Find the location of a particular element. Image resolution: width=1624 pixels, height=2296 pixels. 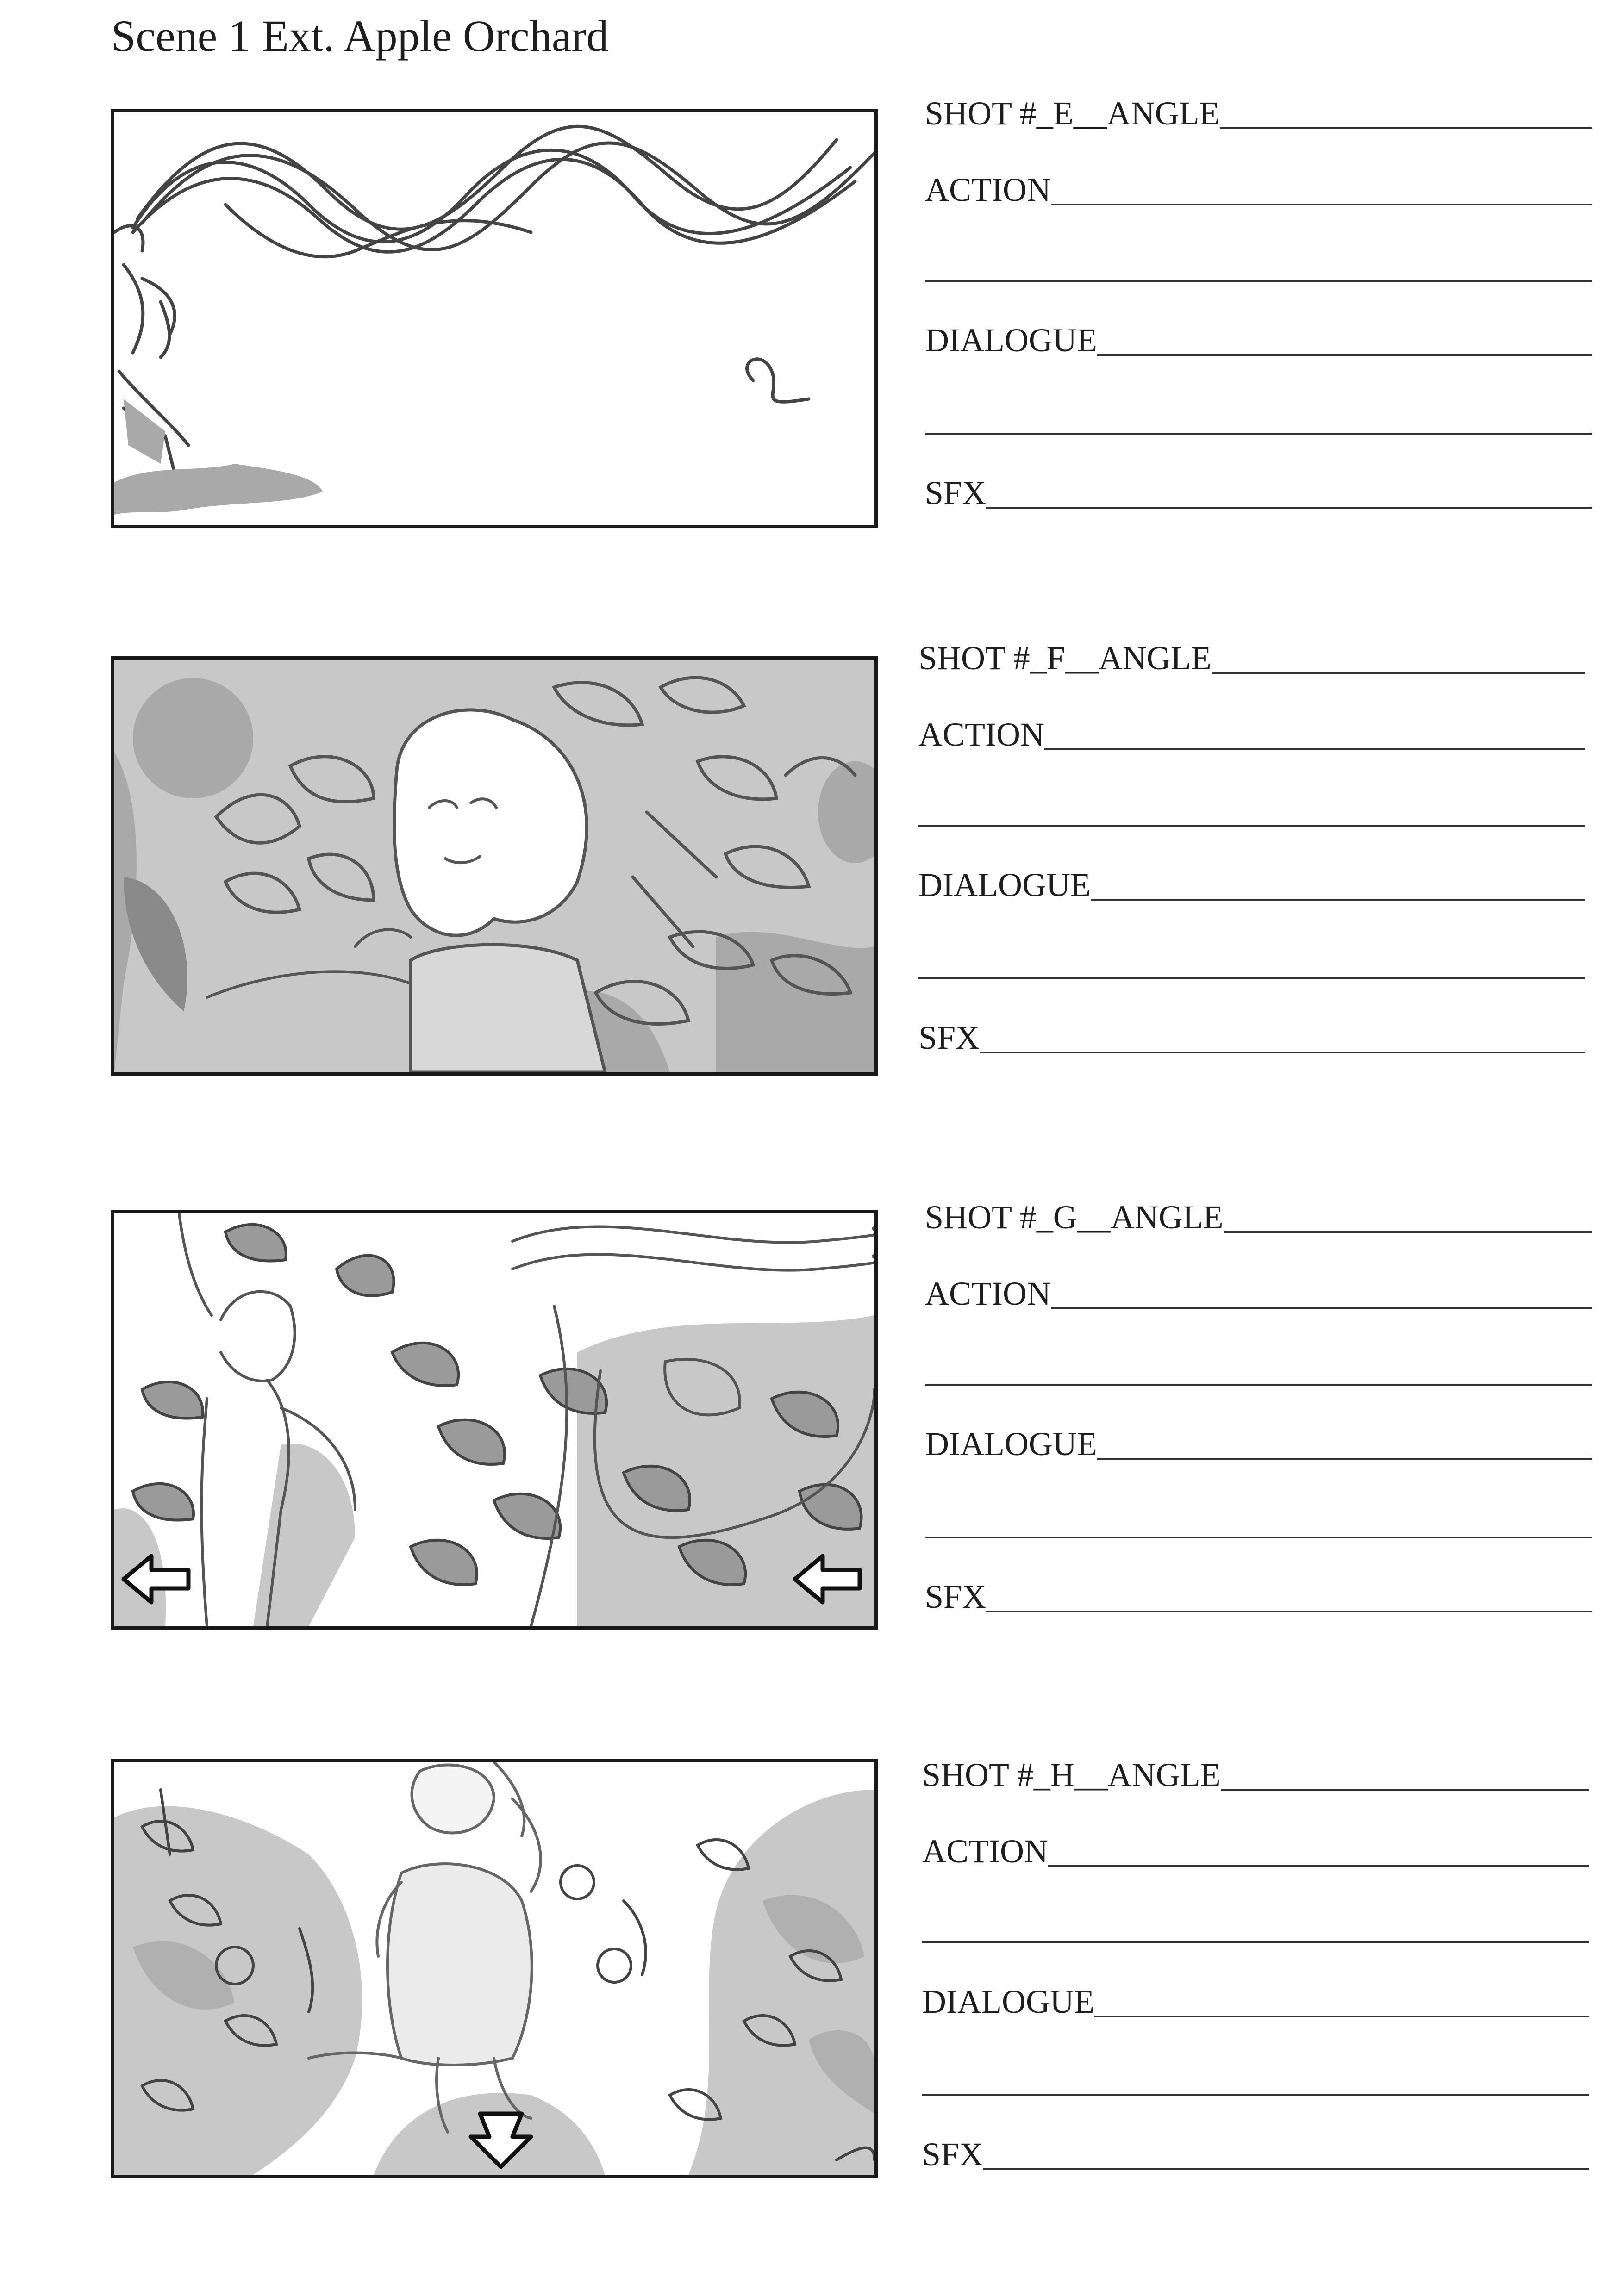

sketch-girl-profile-leaves is located at coordinates (494, 1419).